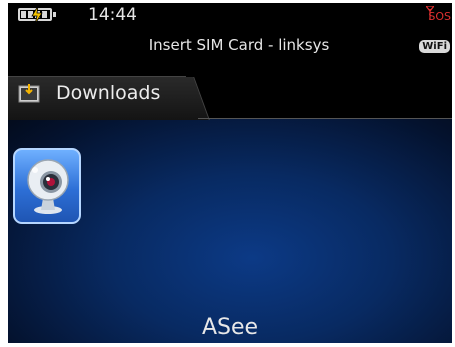 The height and width of the screenshot is (347, 455). What do you see at coordinates (112, 15) in the screenshot?
I see `clock-time: 14:44` at bounding box center [112, 15].